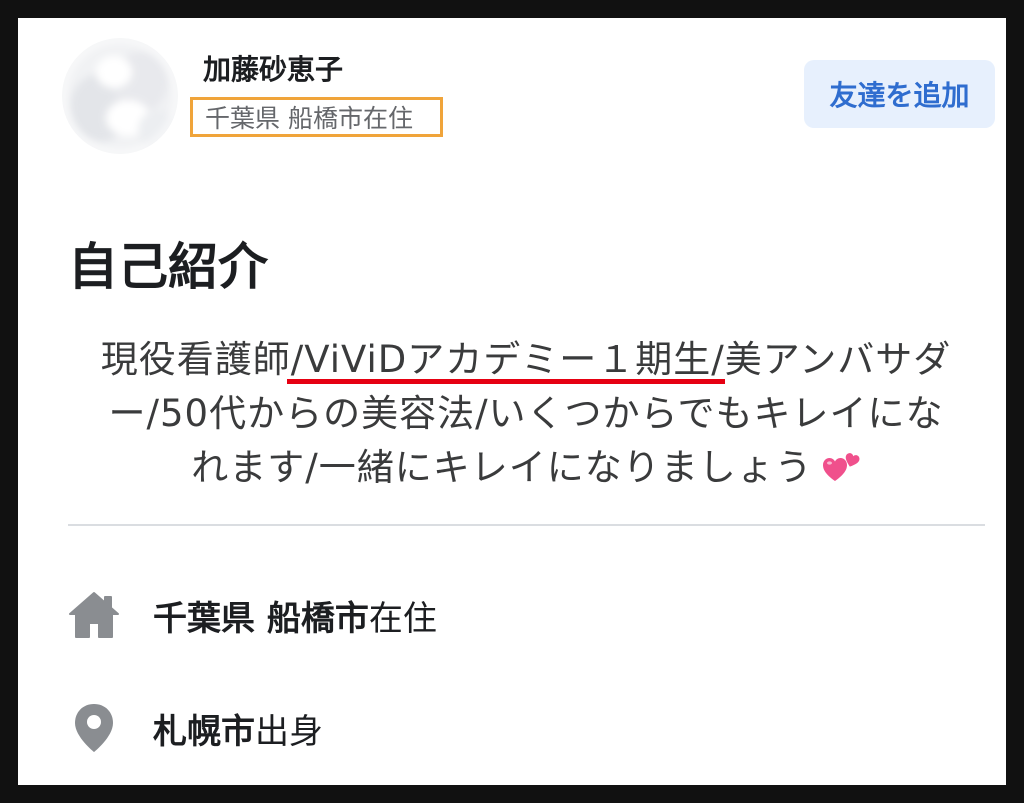  What do you see at coordinates (526, 525) in the screenshot?
I see `section-divider` at bounding box center [526, 525].